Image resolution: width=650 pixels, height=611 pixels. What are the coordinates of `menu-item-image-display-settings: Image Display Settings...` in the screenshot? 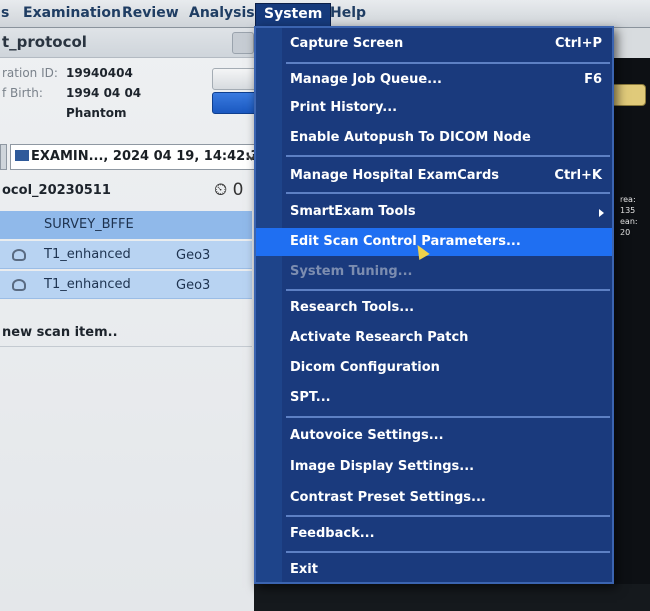 It's located at (447, 467).